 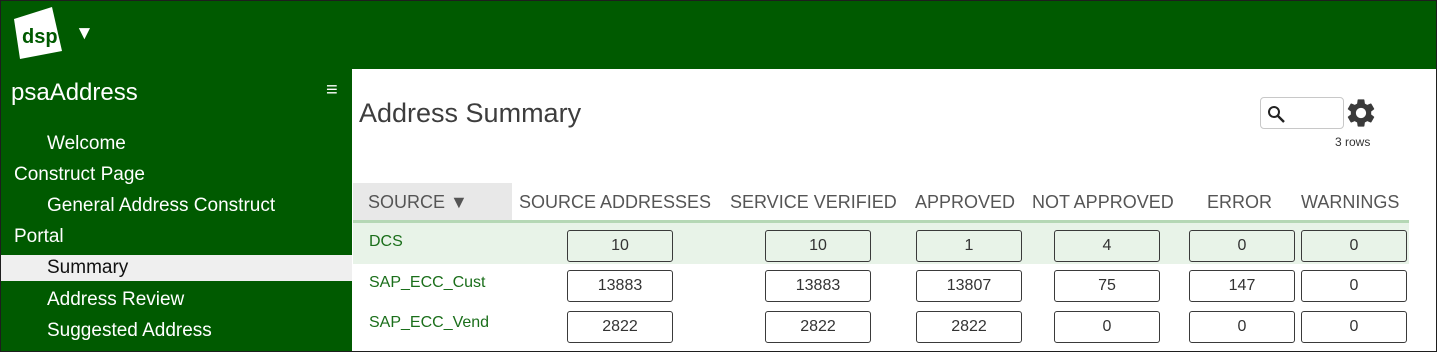 What do you see at coordinates (176, 300) in the screenshot?
I see `sidebar-item-address-review: Address Review` at bounding box center [176, 300].